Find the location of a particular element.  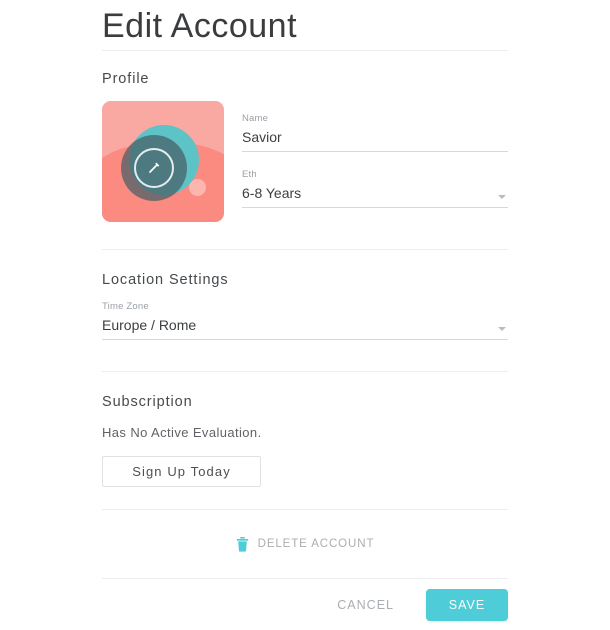

location-section-divider is located at coordinates (305, 371).